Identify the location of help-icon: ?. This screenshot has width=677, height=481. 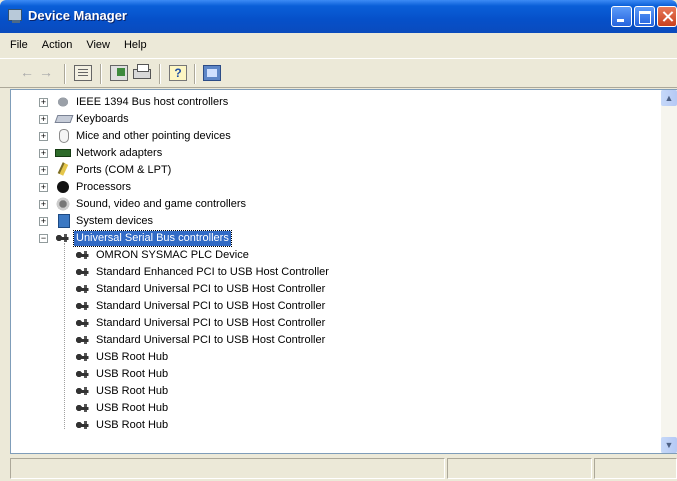
(178, 73).